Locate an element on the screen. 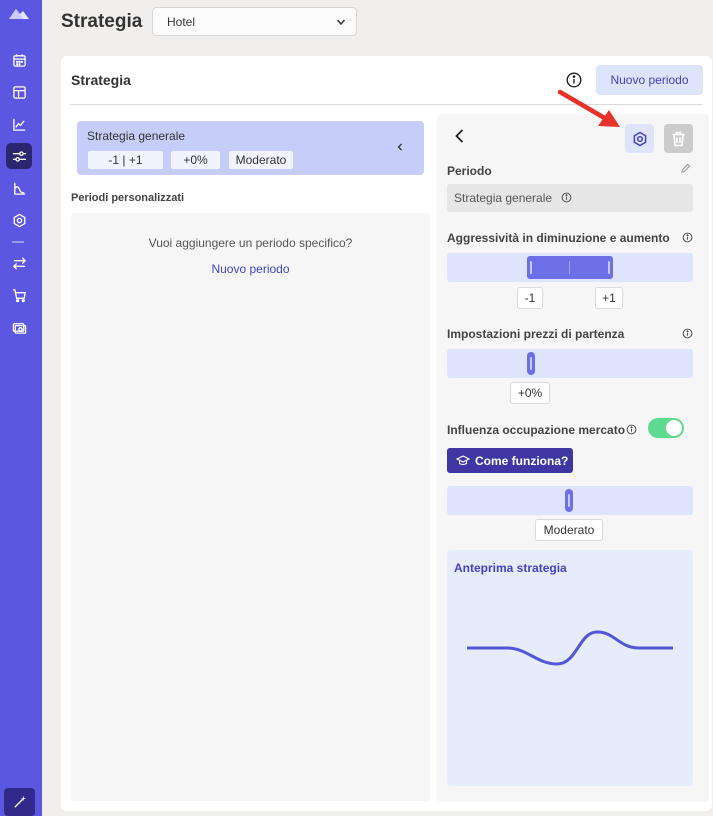 This screenshot has width=713, height=816. preview-curve is located at coordinates (570, 648).